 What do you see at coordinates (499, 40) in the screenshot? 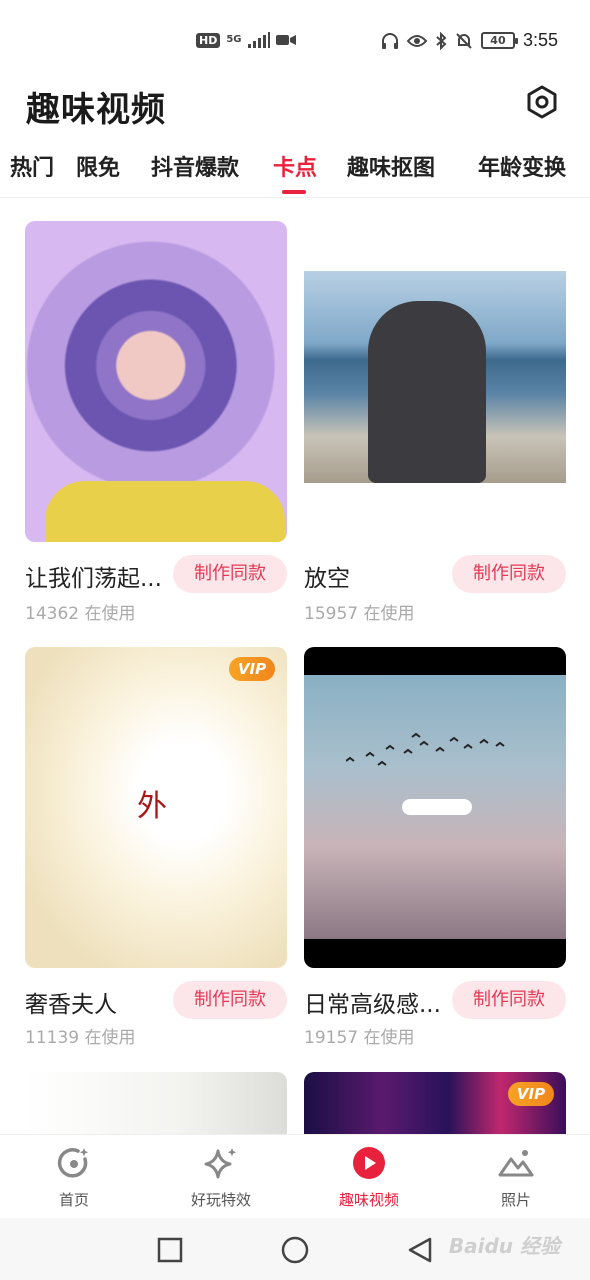
I see `battery-indicator: 40` at bounding box center [499, 40].